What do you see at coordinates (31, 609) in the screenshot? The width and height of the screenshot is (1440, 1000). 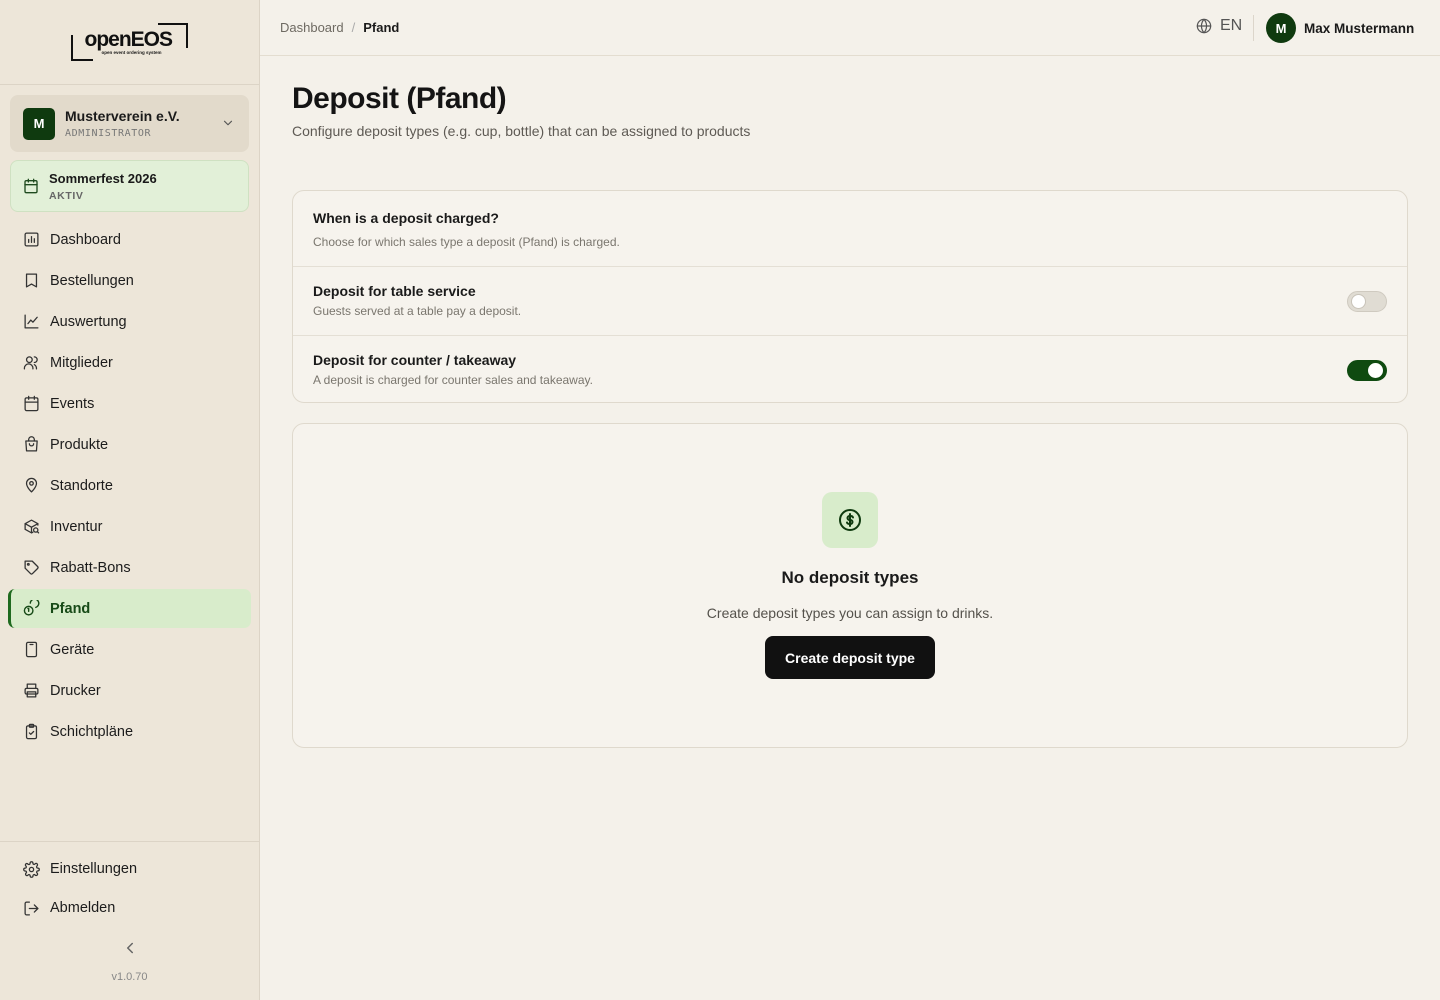 I see `coins-icon` at bounding box center [31, 609].